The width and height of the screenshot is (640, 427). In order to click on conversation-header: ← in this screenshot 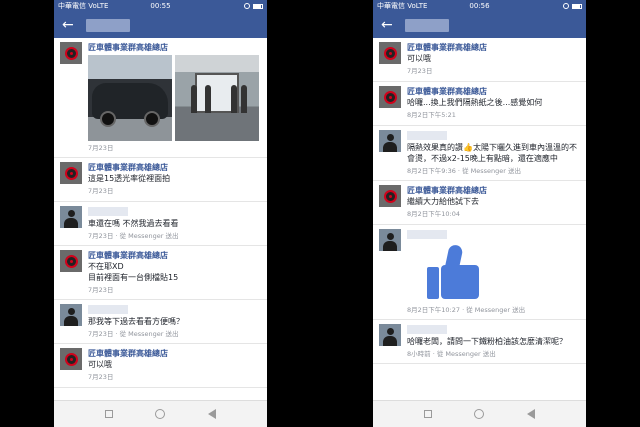, I will do `click(479, 25)`.